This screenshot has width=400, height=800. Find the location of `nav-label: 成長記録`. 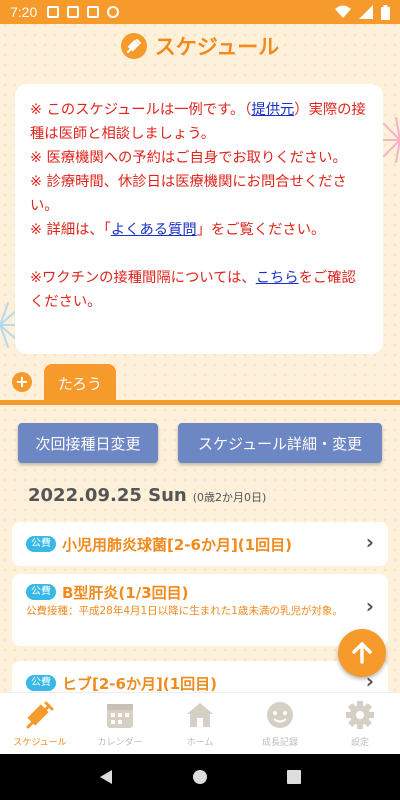

nav-label: 成長記録 is located at coordinates (279, 743).